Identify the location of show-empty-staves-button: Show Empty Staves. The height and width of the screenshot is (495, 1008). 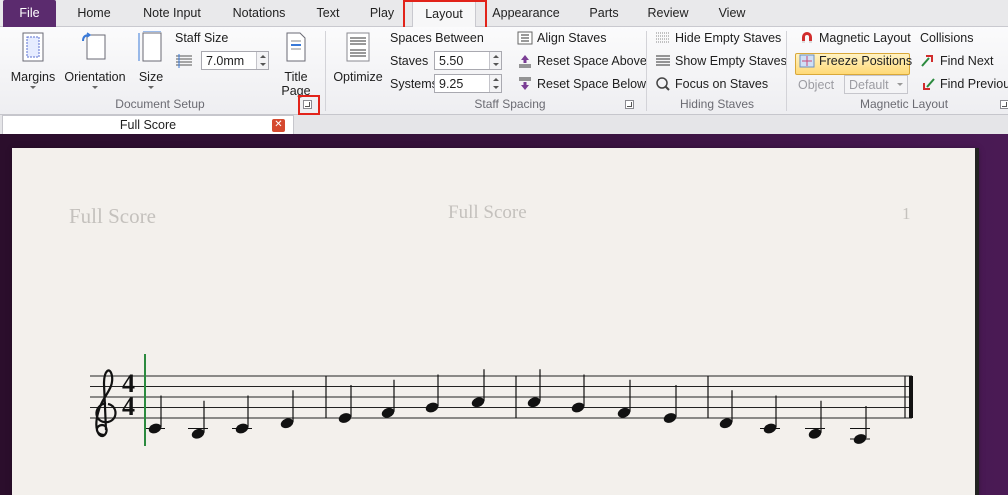
(721, 61).